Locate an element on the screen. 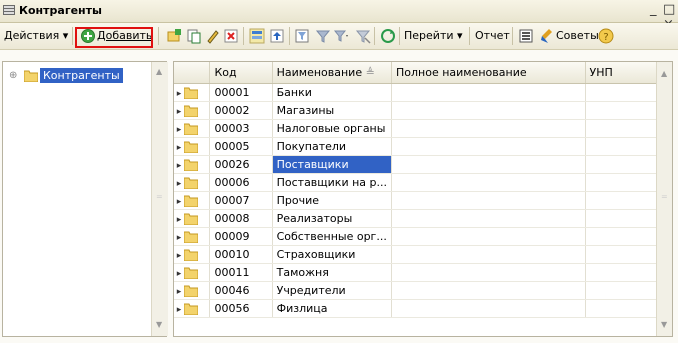 The image size is (678, 343). catalog-icon is located at coordinates (9, 10).